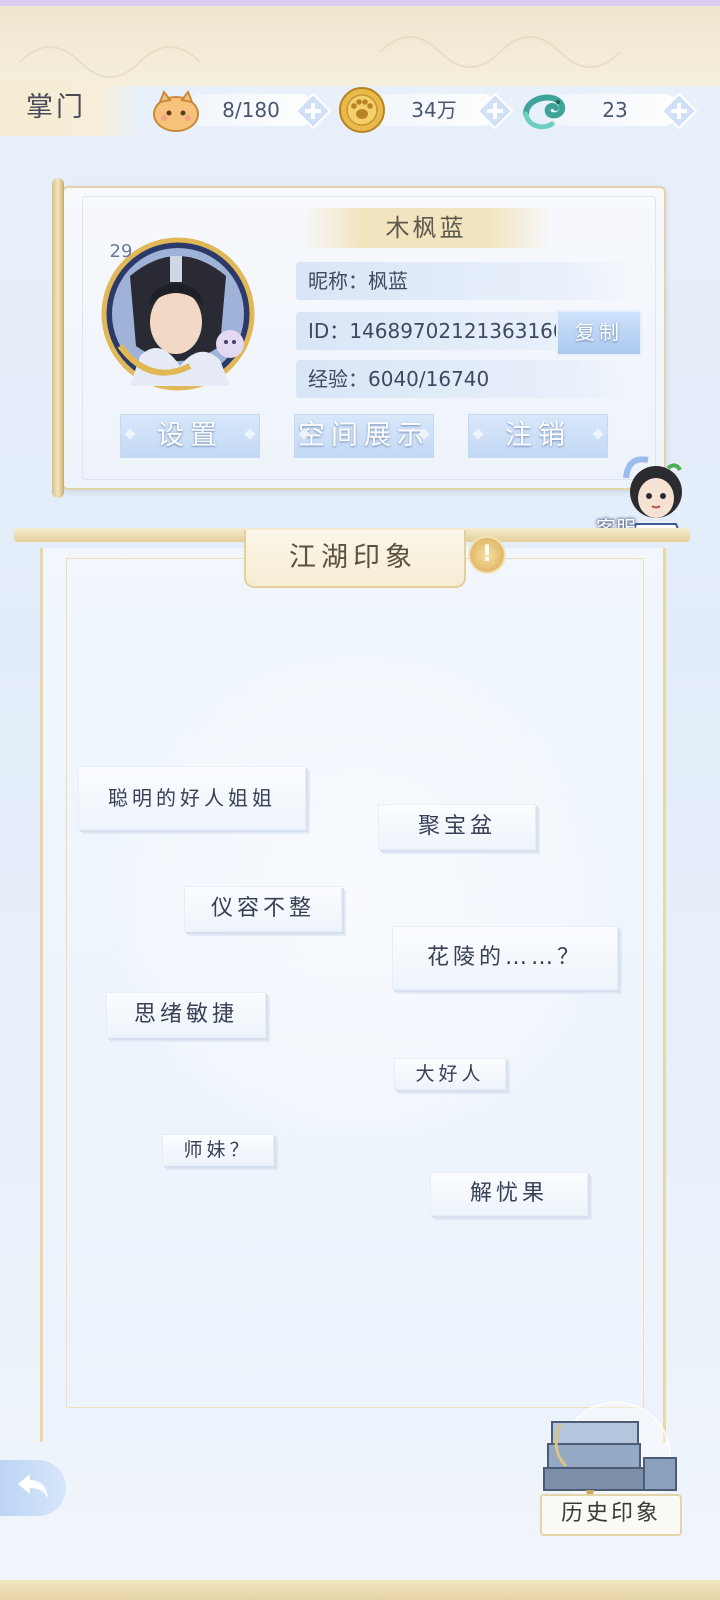 This screenshot has height=1600, width=720. I want to click on impression-tag: 花陵的……？, so click(505, 958).